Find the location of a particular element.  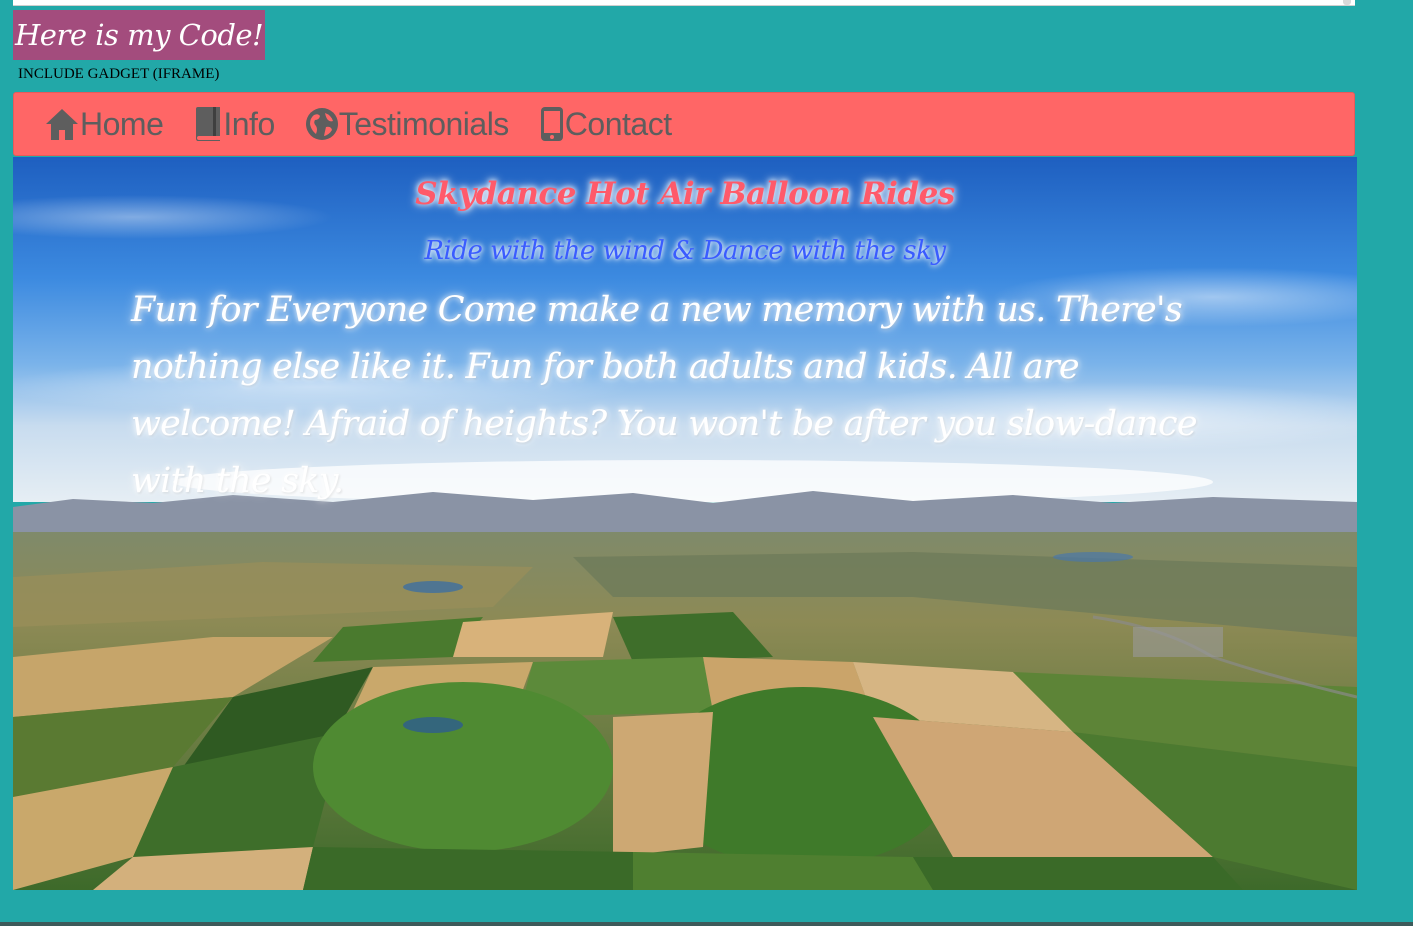

window-bottom-edge is located at coordinates (706, 924).